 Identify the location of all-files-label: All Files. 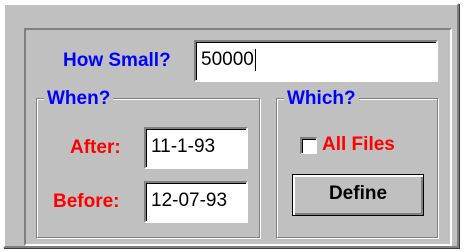
(358, 145).